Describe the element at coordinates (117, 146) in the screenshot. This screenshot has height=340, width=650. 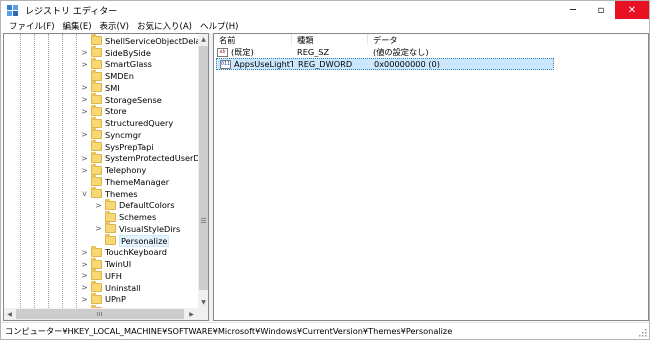
I see `tree-item: SysPrepTapi` at that location.